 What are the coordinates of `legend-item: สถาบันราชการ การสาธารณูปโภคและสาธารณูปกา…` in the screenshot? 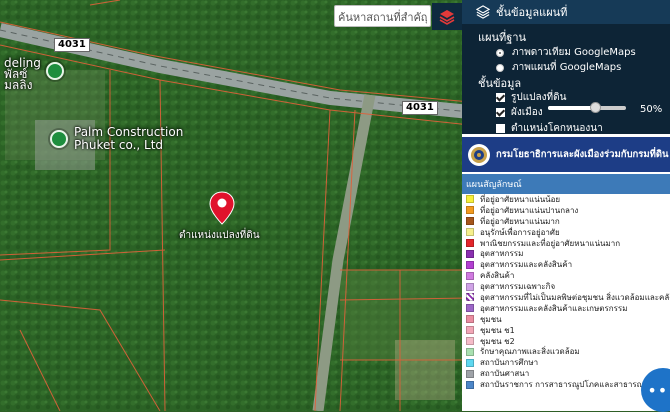 It's located at (566, 384).